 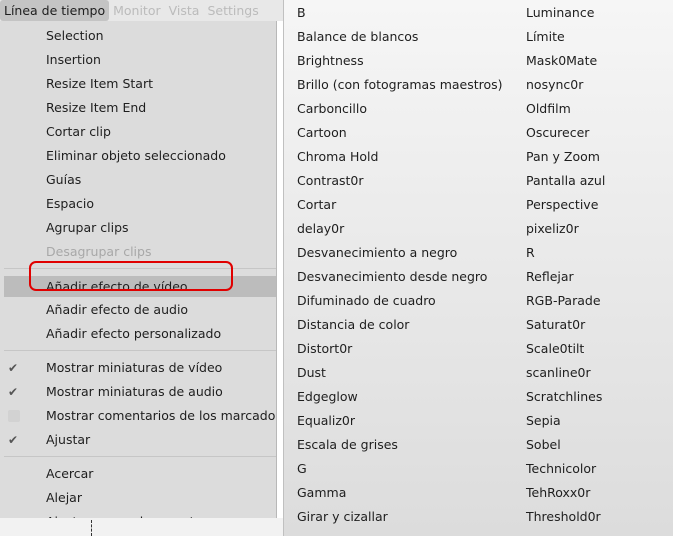 I want to click on effect-item: Scratchlines, so click(x=564, y=397).